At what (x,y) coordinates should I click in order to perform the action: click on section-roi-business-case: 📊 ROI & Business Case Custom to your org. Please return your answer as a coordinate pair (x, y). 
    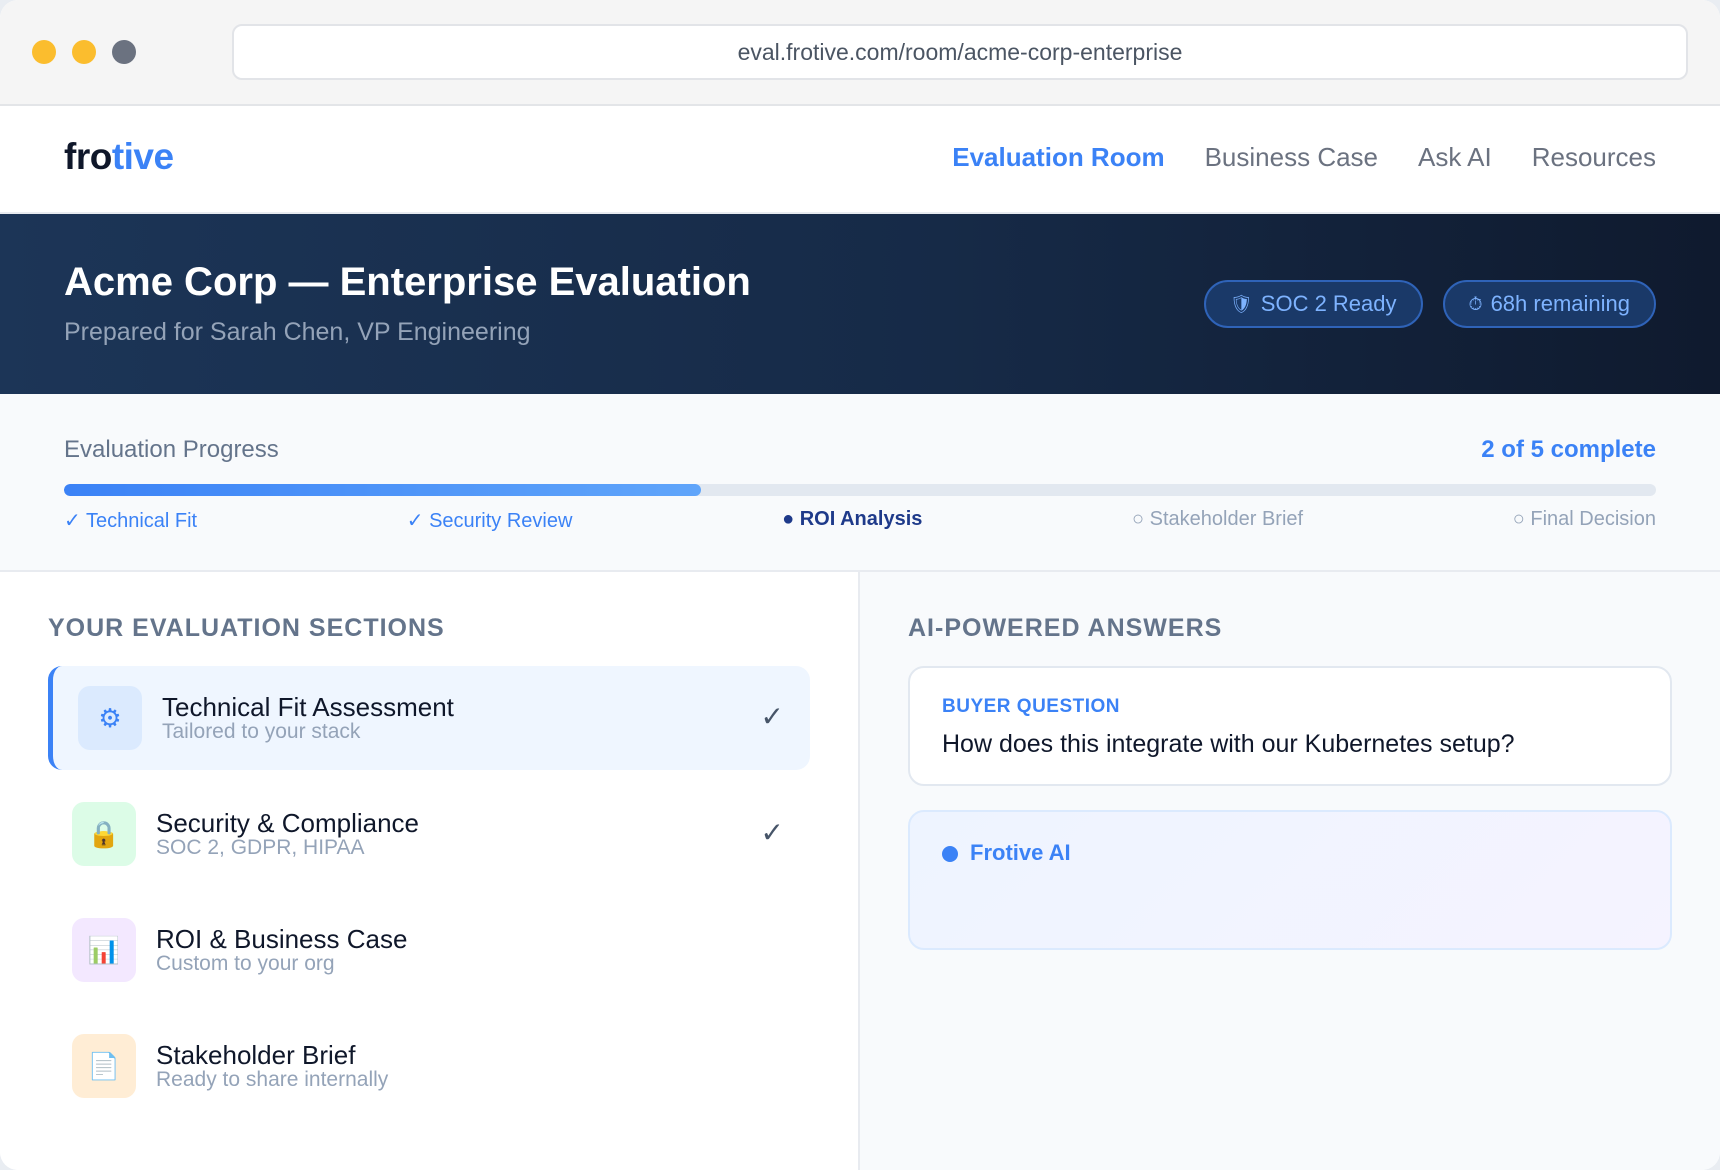
    Looking at the image, I should click on (429, 950).